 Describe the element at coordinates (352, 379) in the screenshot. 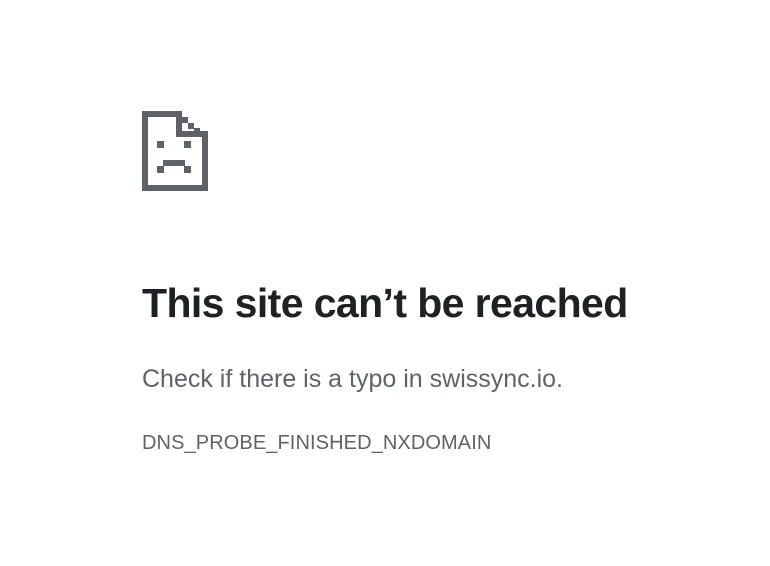

I see `error-message: Check if there is a typo in swissync.io.` at that location.